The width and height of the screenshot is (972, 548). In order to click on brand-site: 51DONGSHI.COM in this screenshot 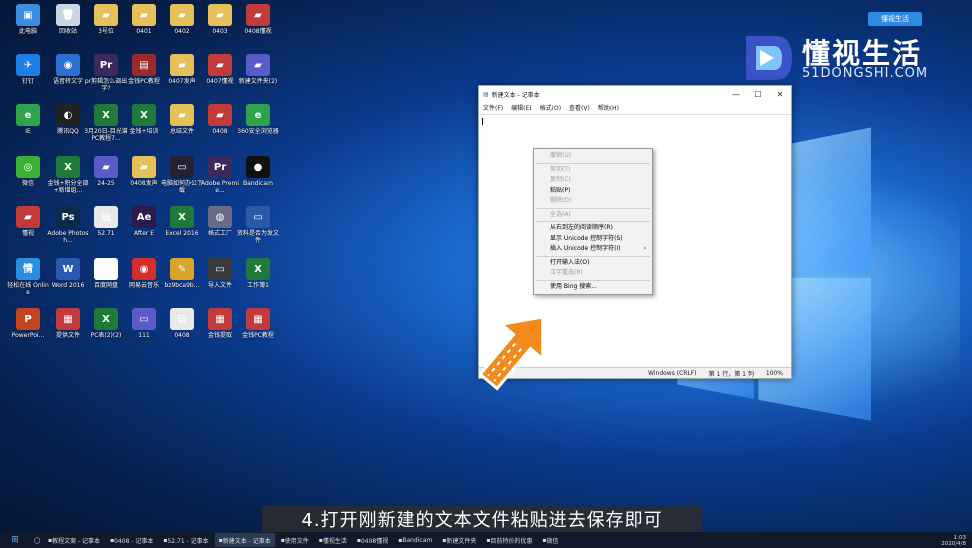, I will do `click(865, 73)`.